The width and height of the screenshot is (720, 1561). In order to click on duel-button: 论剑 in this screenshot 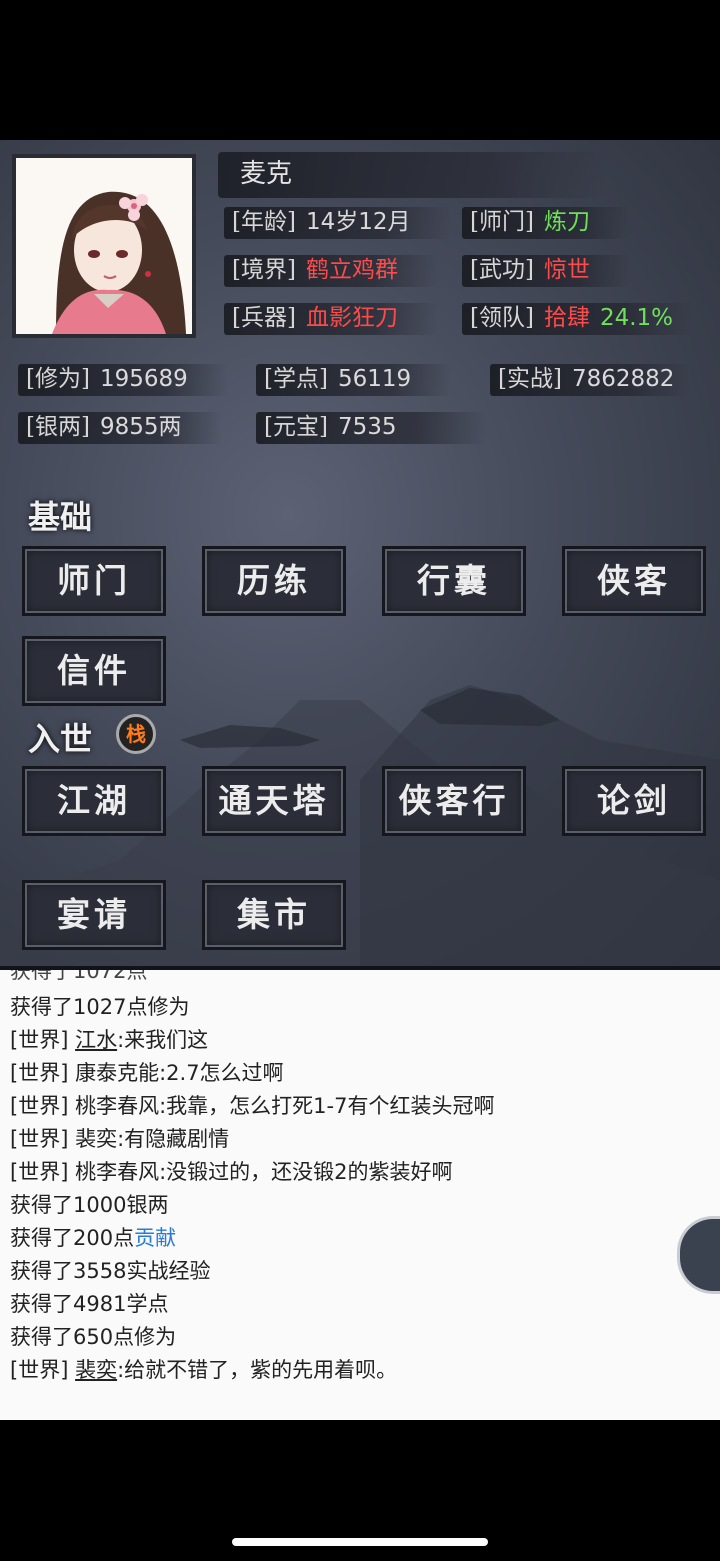, I will do `click(634, 801)`.